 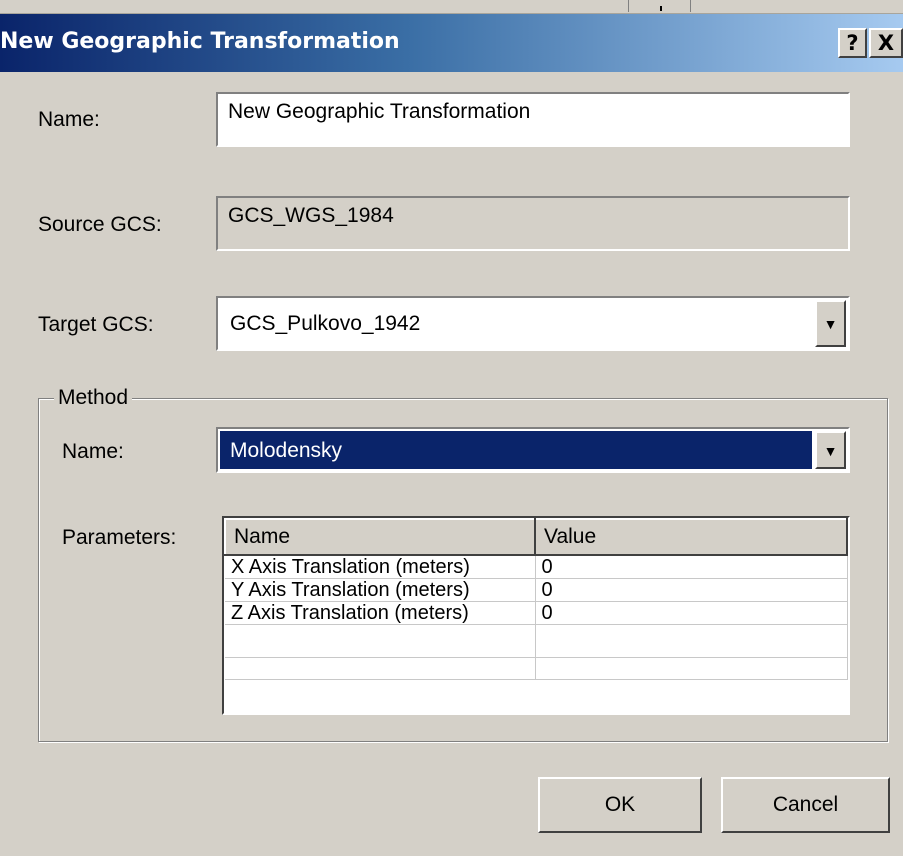 I want to click on parameter-name-cell: Y Axis Translation (meters), so click(x=380, y=590).